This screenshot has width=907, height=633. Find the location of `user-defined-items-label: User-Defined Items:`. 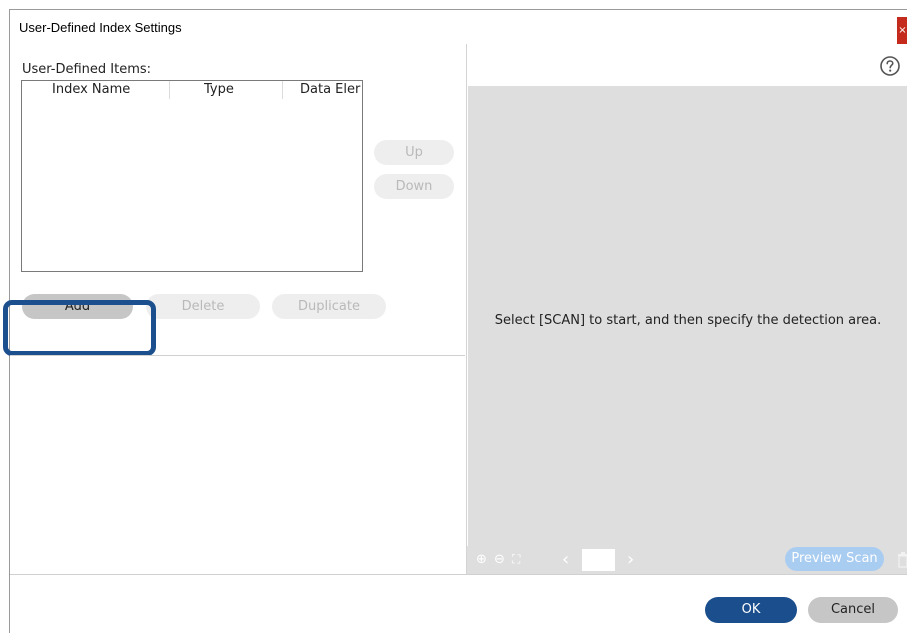

user-defined-items-label: User-Defined Items: is located at coordinates (87, 69).